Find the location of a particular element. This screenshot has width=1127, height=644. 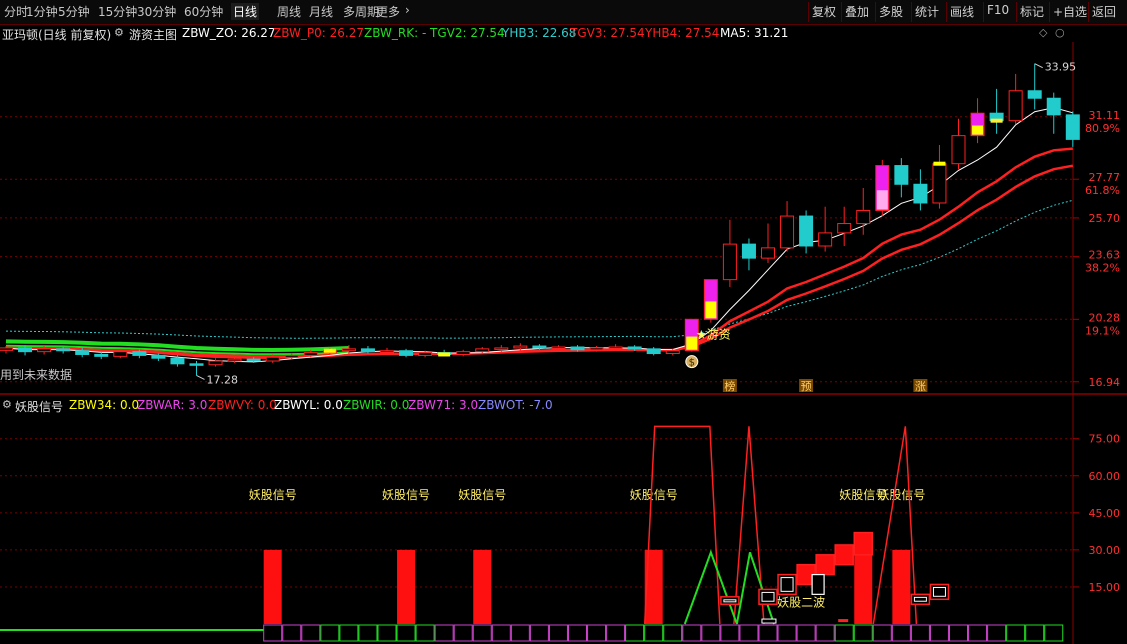

small-red-mark is located at coordinates (843, 621).